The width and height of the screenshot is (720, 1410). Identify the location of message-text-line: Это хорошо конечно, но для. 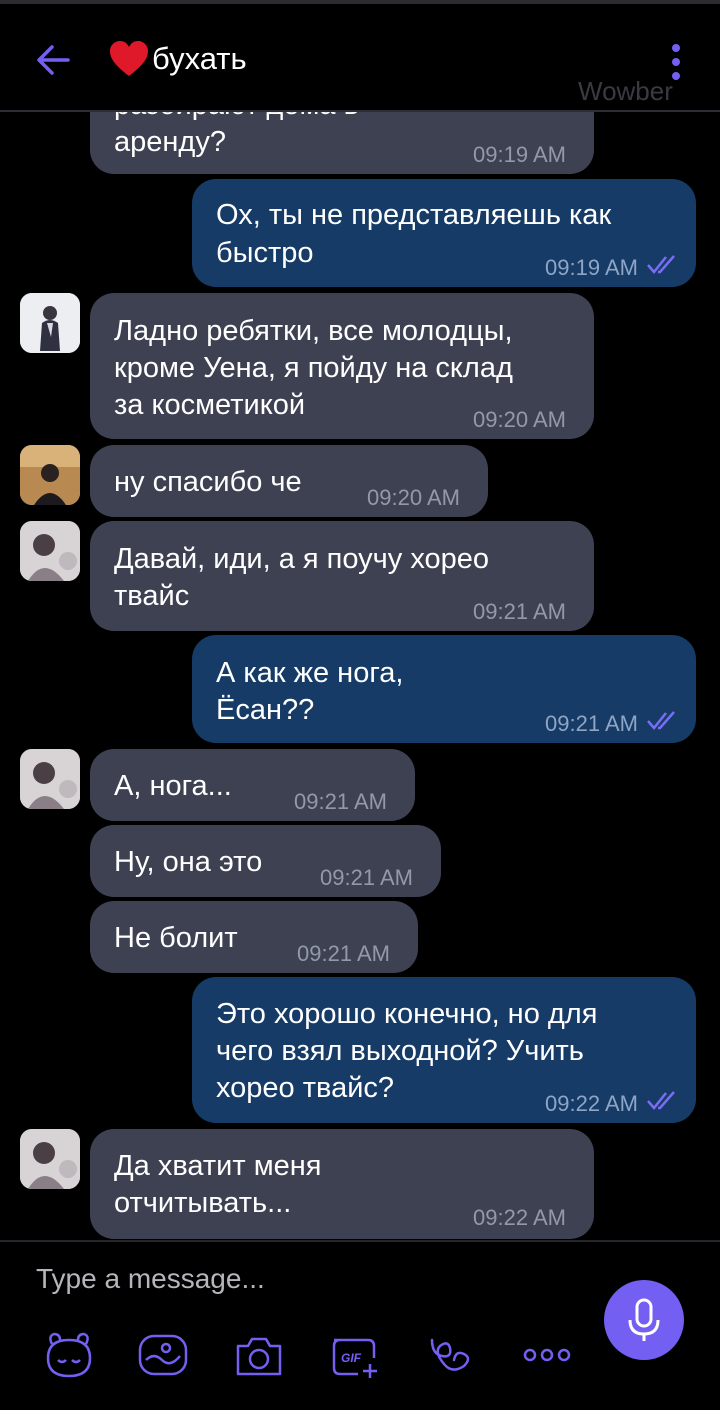
(407, 1014).